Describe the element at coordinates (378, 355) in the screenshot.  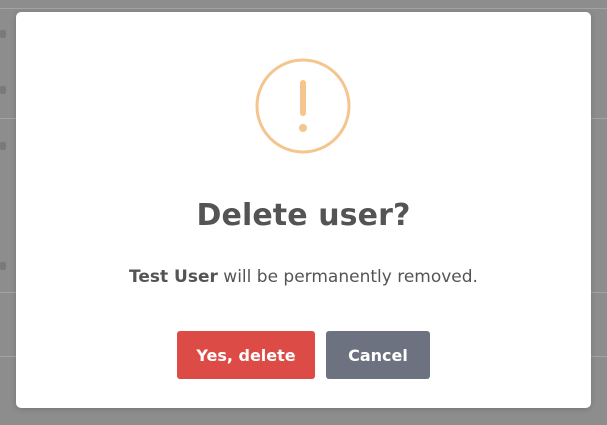
I see `cancel-button: Cancel` at that location.